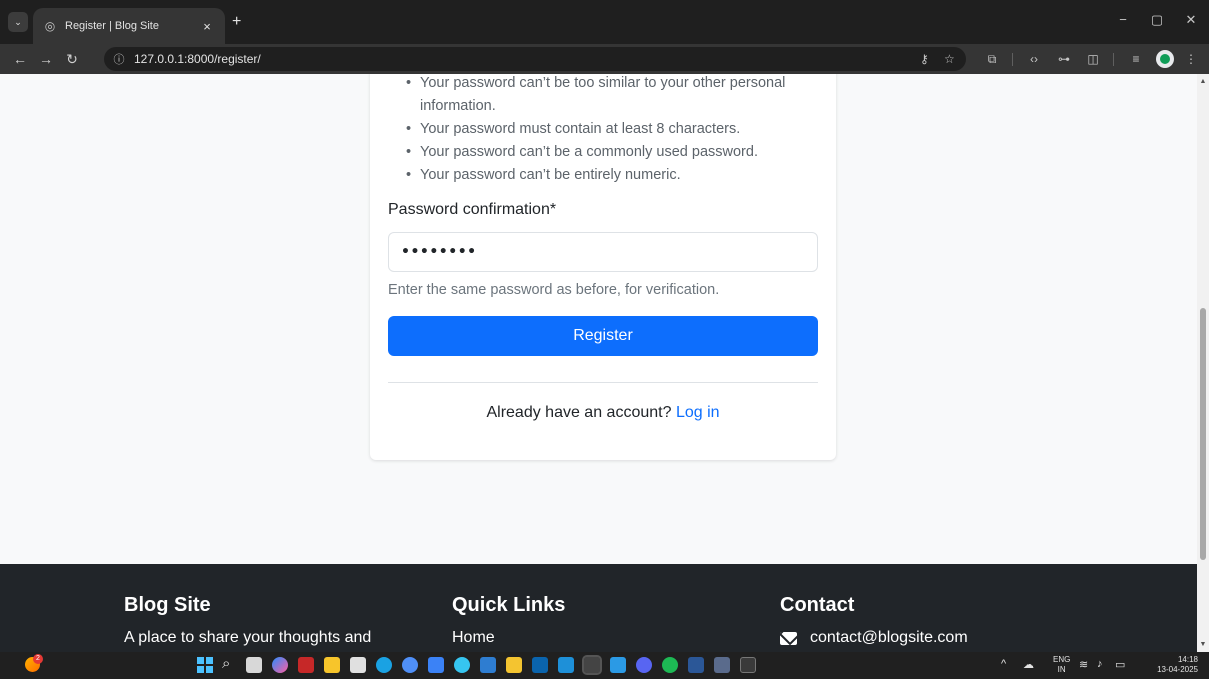 Image resolution: width=1209 pixels, height=679 pixels. I want to click on help-icon, so click(462, 665).